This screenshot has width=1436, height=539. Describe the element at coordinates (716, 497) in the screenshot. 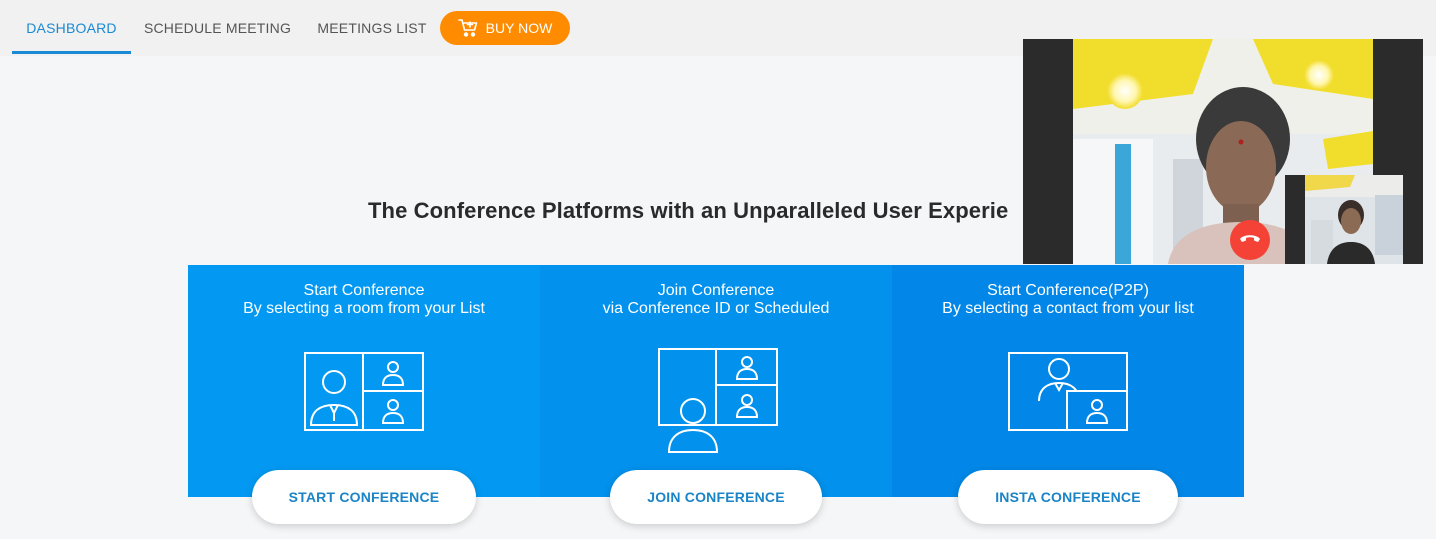

I see `join-conference-button: JOIN CONFERENCE` at that location.